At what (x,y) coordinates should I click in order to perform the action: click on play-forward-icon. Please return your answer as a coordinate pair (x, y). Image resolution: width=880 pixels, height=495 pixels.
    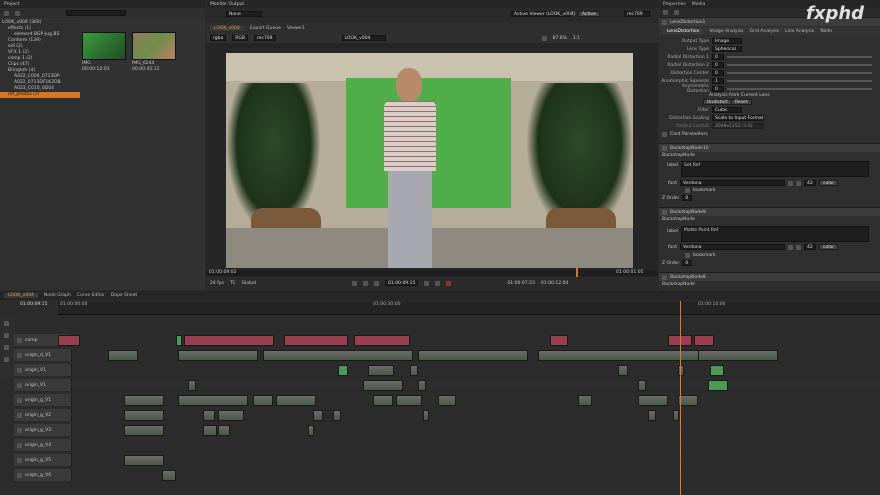
    Looking at the image, I should click on (427, 283).